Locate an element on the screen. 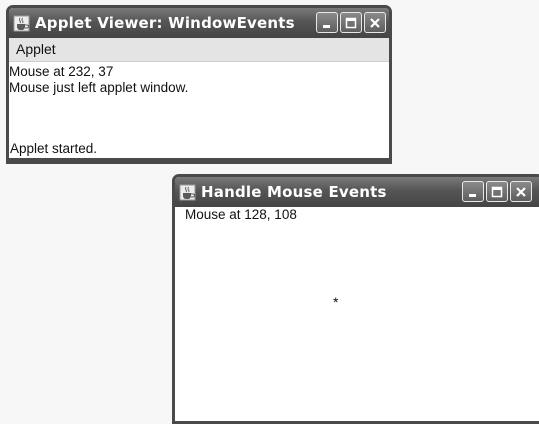 The height and width of the screenshot is (424, 539). applet-menubar: Applet is located at coordinates (199, 50).